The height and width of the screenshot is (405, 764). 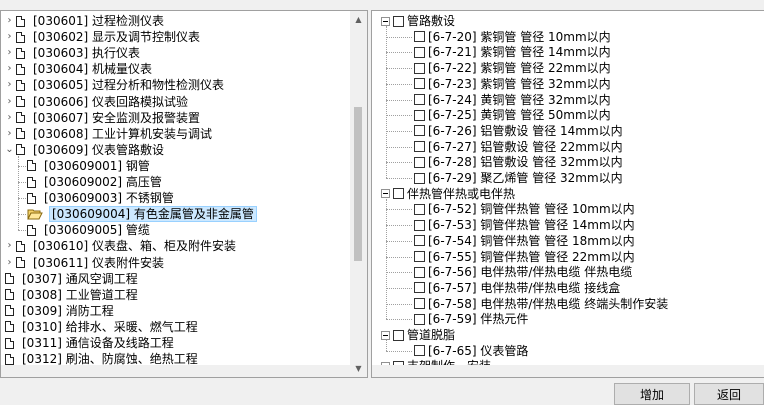 I want to click on tree-item: [6-7-23] 紫铜管 管径 32mm以内, so click(x=512, y=84).